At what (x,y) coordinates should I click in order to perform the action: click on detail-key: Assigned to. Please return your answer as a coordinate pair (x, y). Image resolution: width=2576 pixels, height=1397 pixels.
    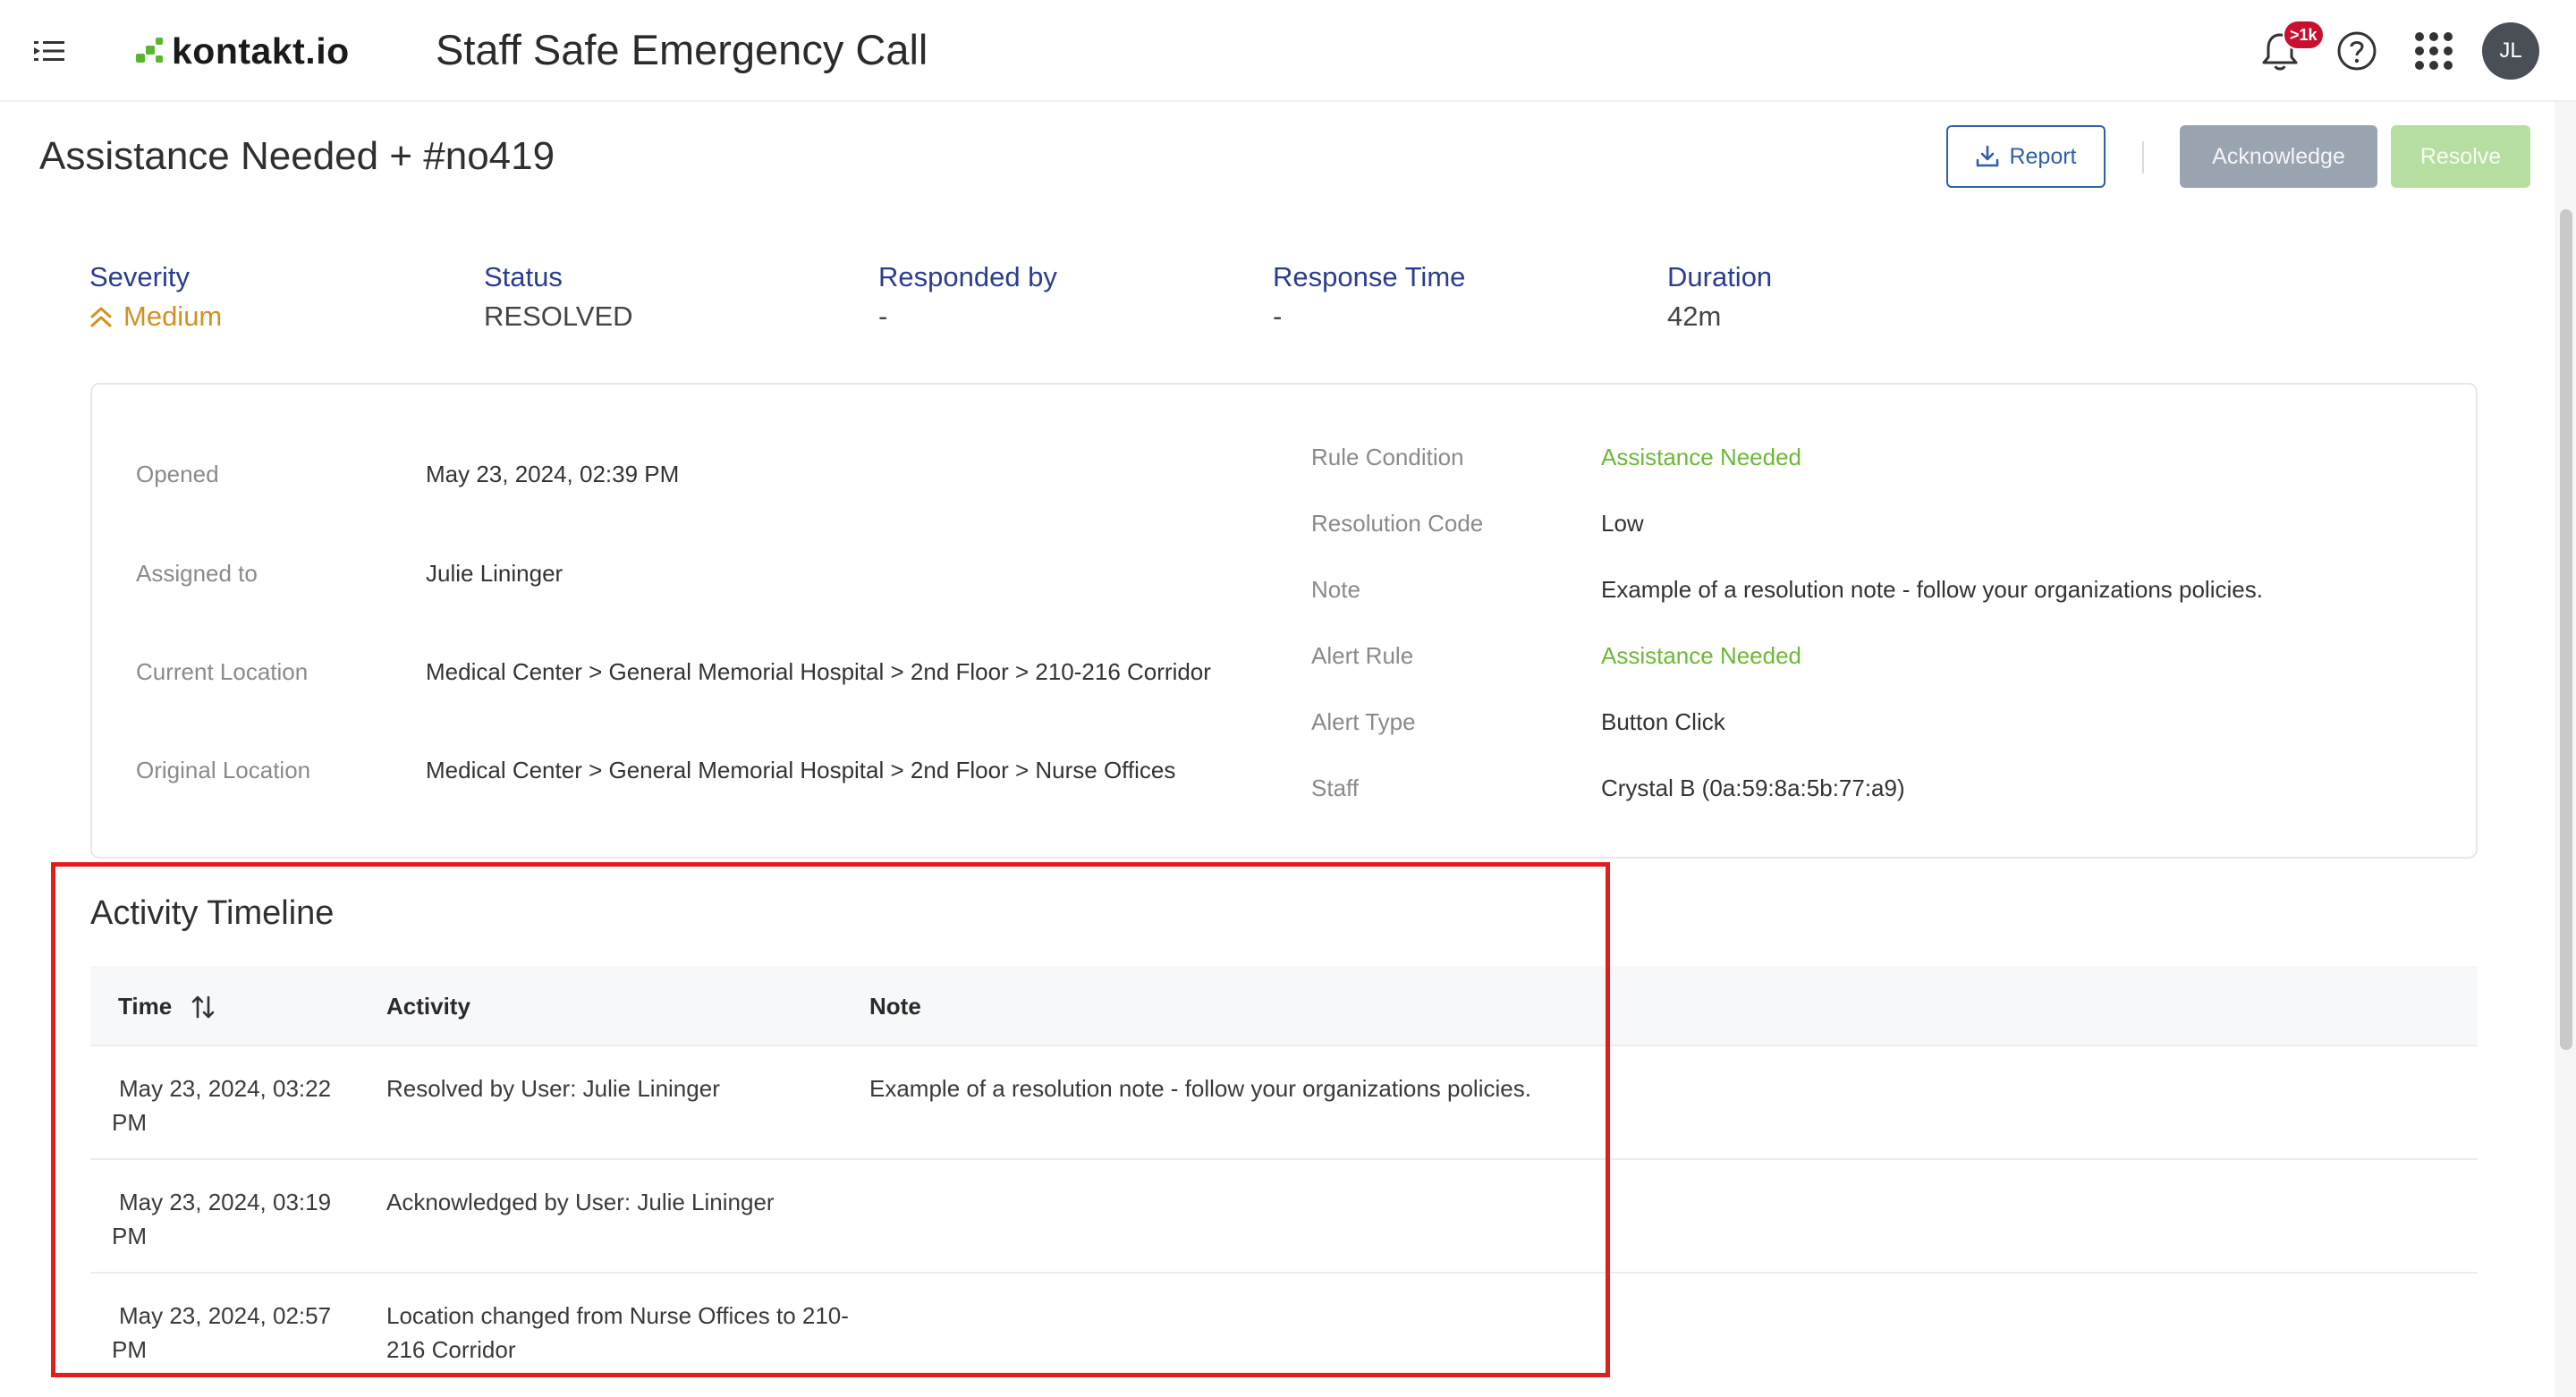
    Looking at the image, I should click on (197, 574).